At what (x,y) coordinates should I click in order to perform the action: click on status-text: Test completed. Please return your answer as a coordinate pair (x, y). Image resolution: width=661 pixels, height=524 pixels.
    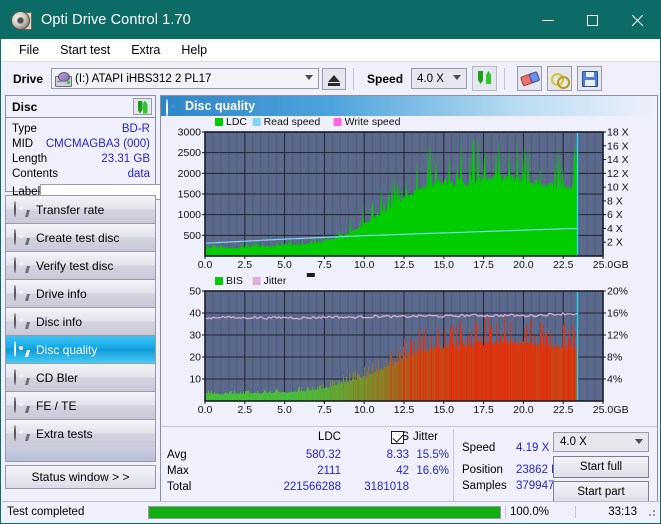
    Looking at the image, I should click on (46, 512).